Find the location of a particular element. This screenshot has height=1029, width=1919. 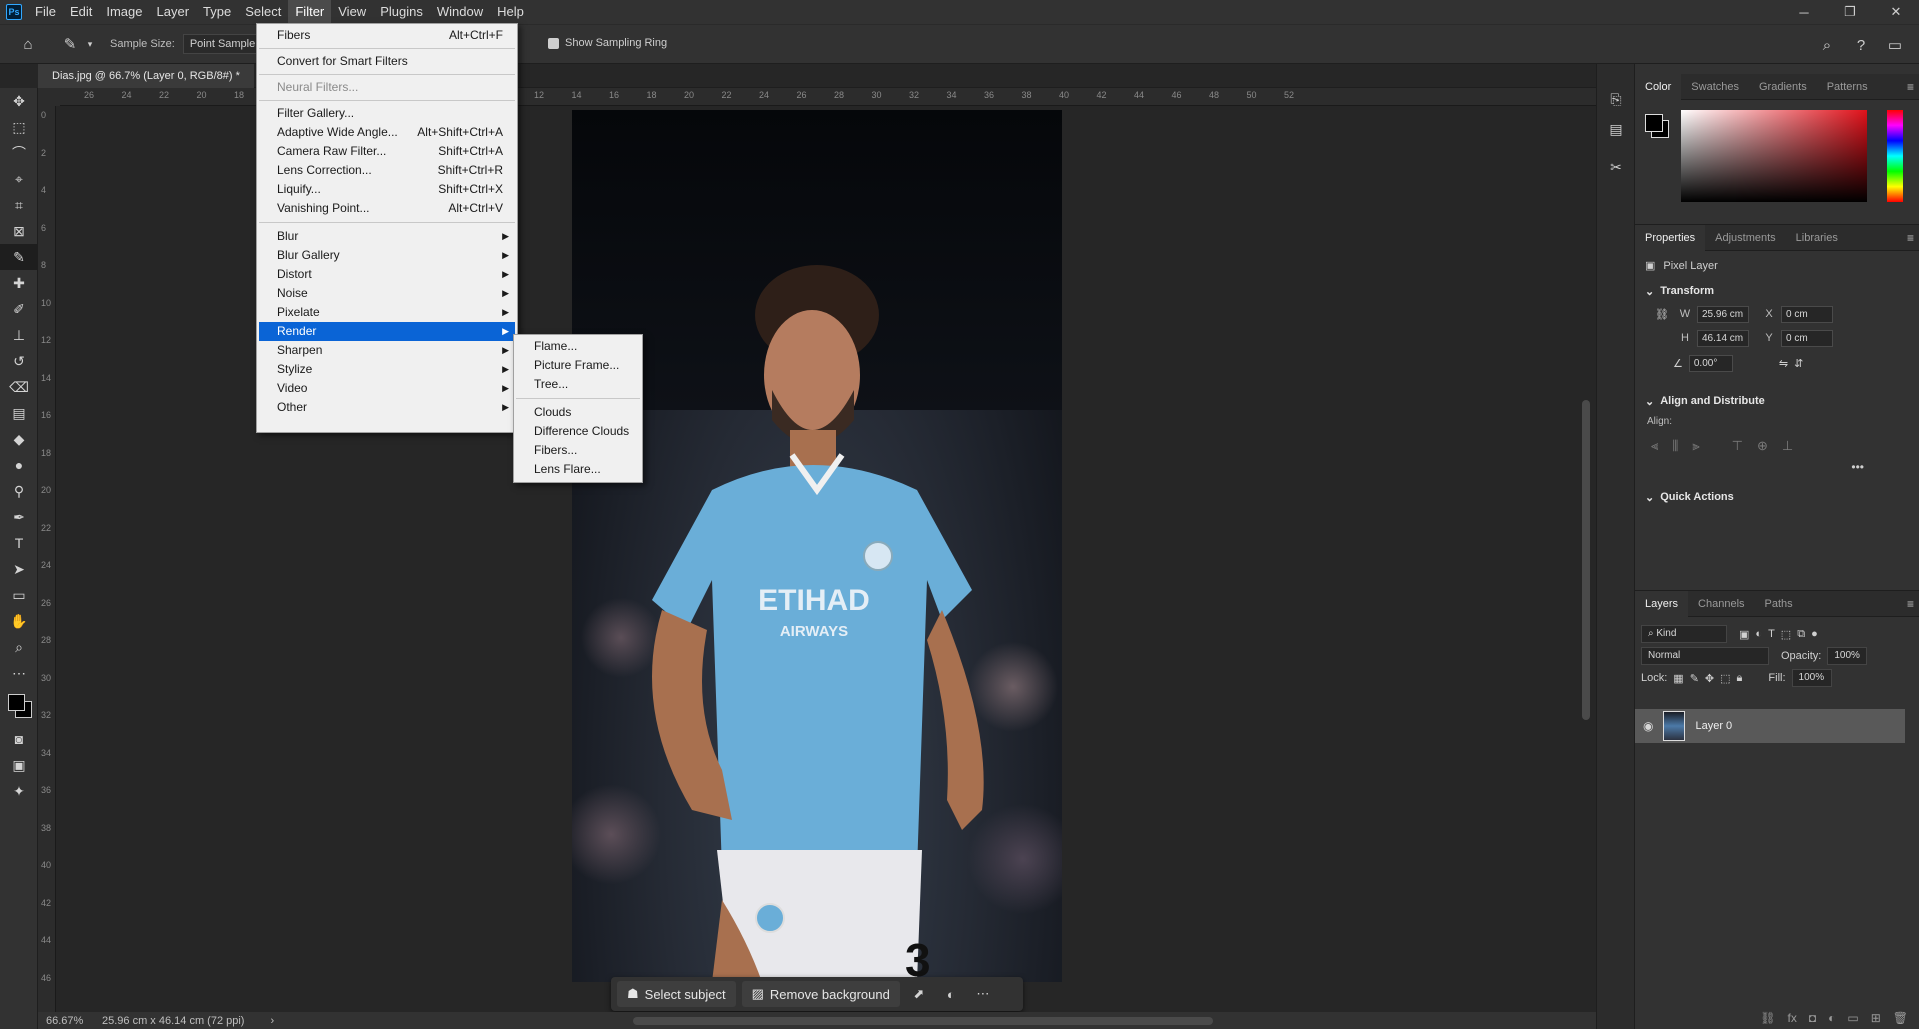

show-sampling-ring-option: Show Sampling Ring is located at coordinates (607, 43).